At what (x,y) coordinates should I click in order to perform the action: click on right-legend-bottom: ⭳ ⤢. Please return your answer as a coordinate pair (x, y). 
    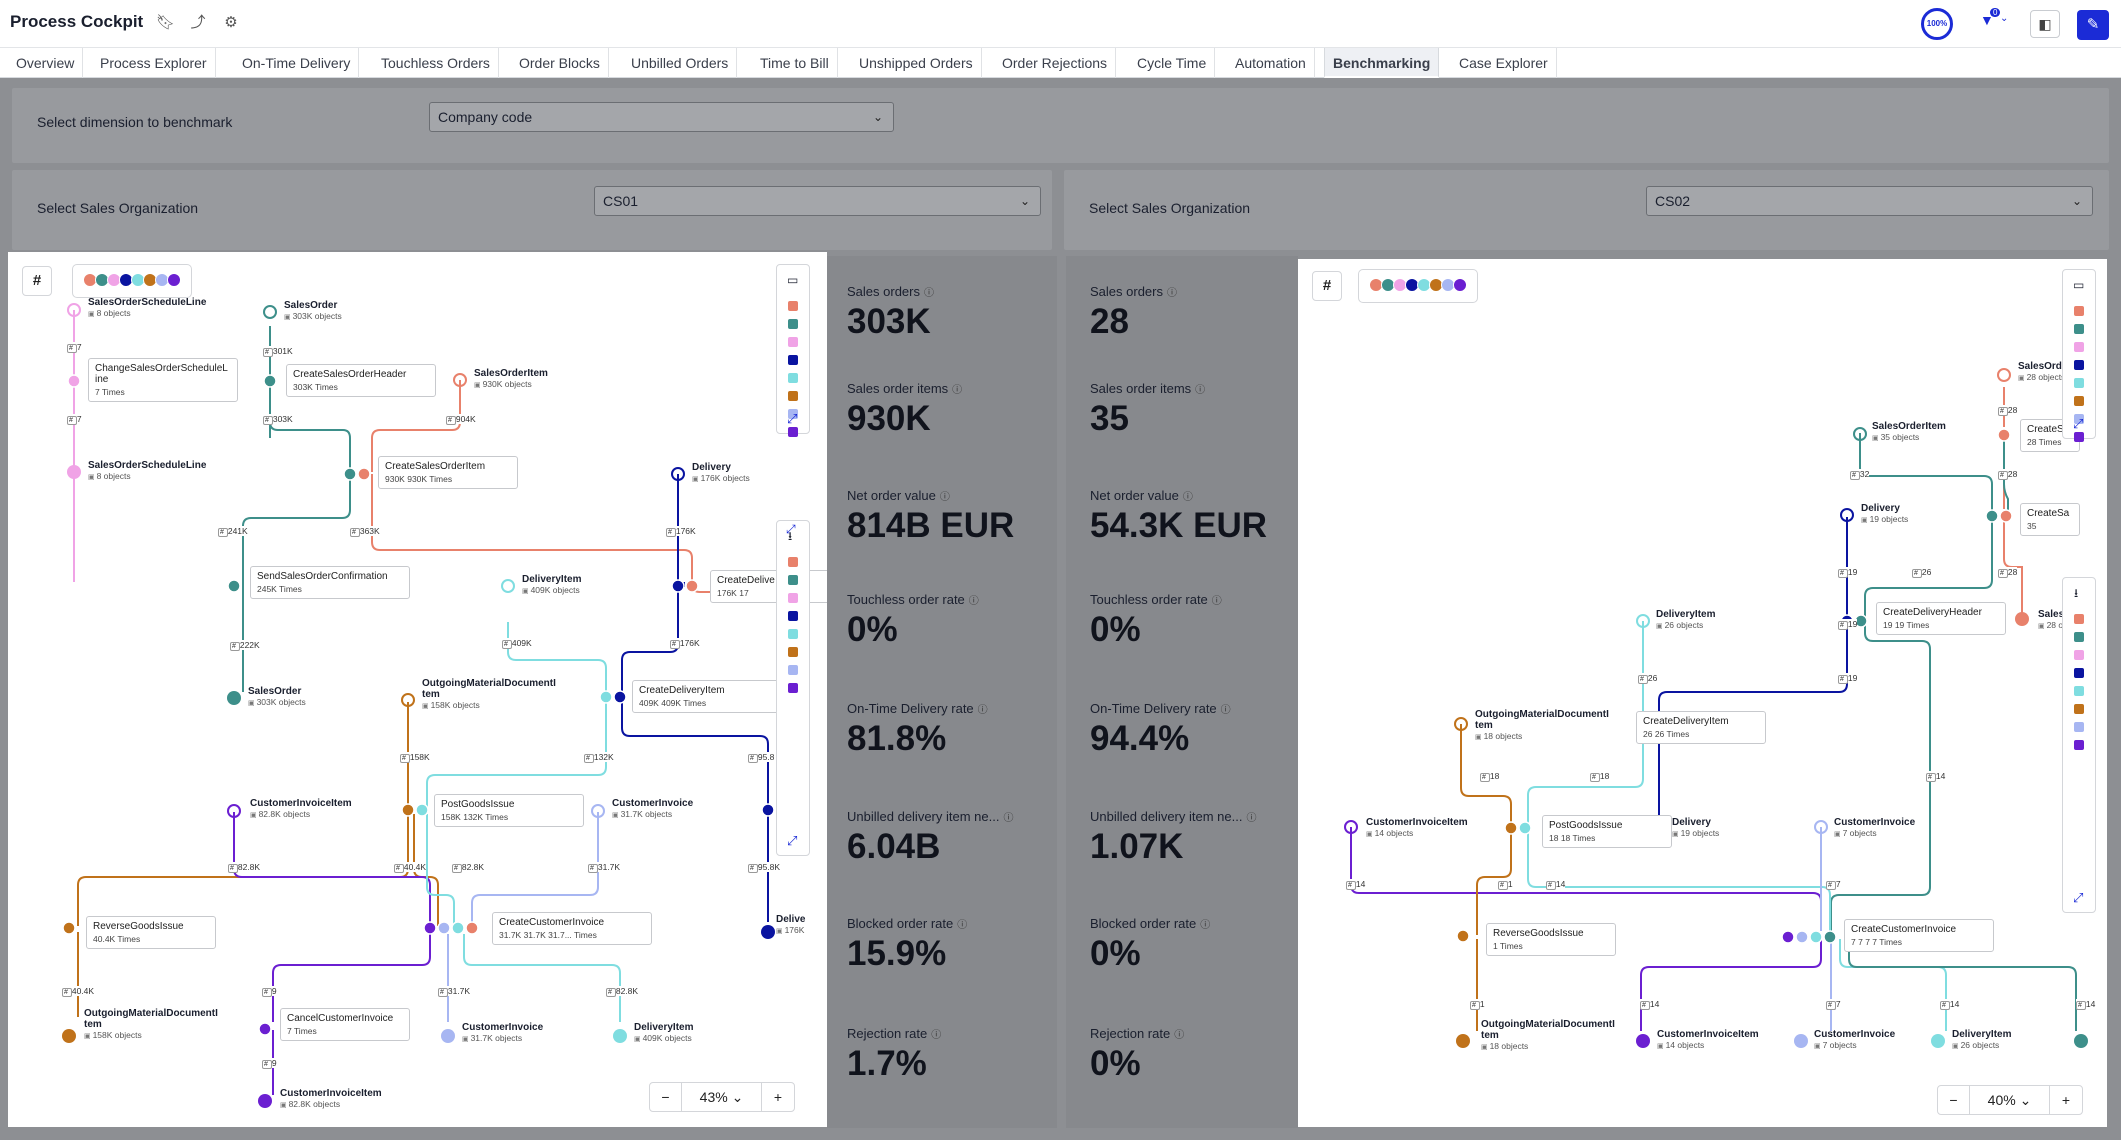
    Looking at the image, I should click on (2079, 745).